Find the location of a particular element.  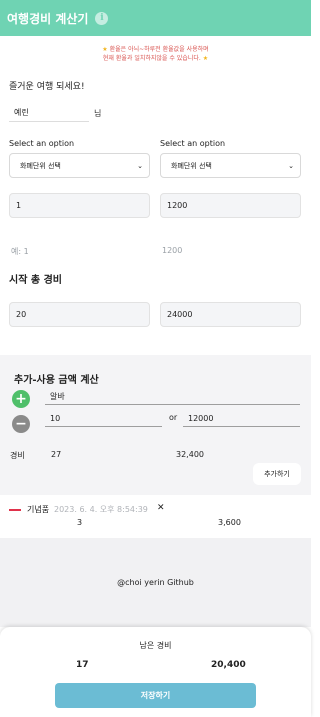

example-right: 1200 is located at coordinates (172, 250).